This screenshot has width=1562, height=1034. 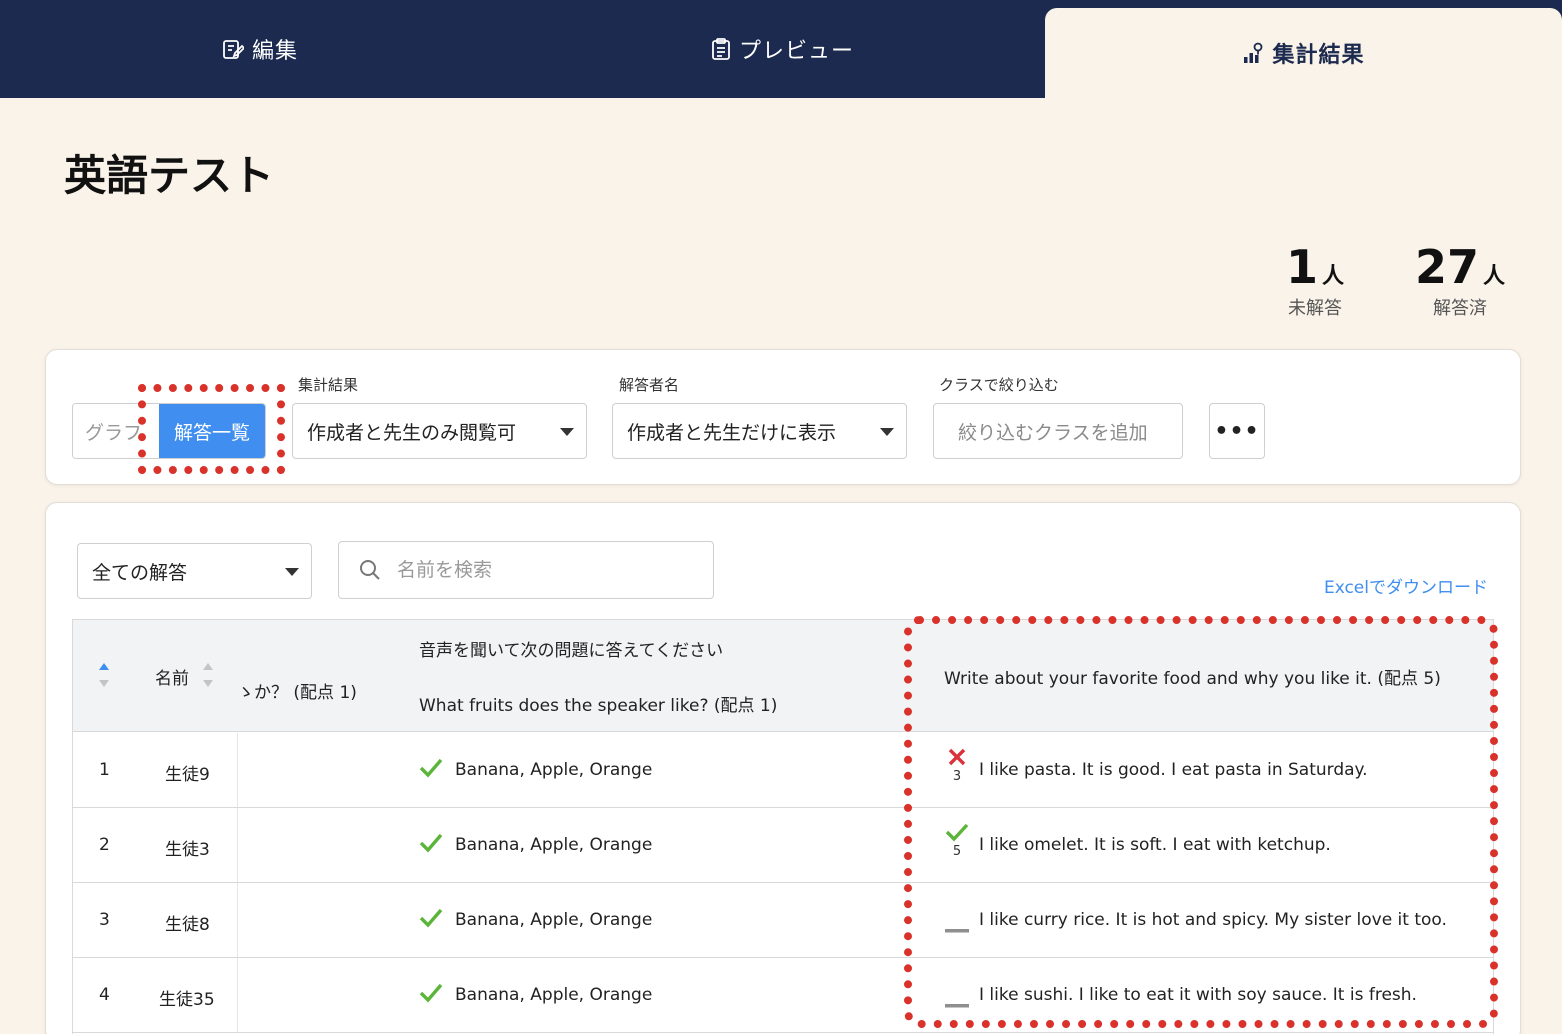 I want to click on row-number: 3, so click(x=104, y=920).